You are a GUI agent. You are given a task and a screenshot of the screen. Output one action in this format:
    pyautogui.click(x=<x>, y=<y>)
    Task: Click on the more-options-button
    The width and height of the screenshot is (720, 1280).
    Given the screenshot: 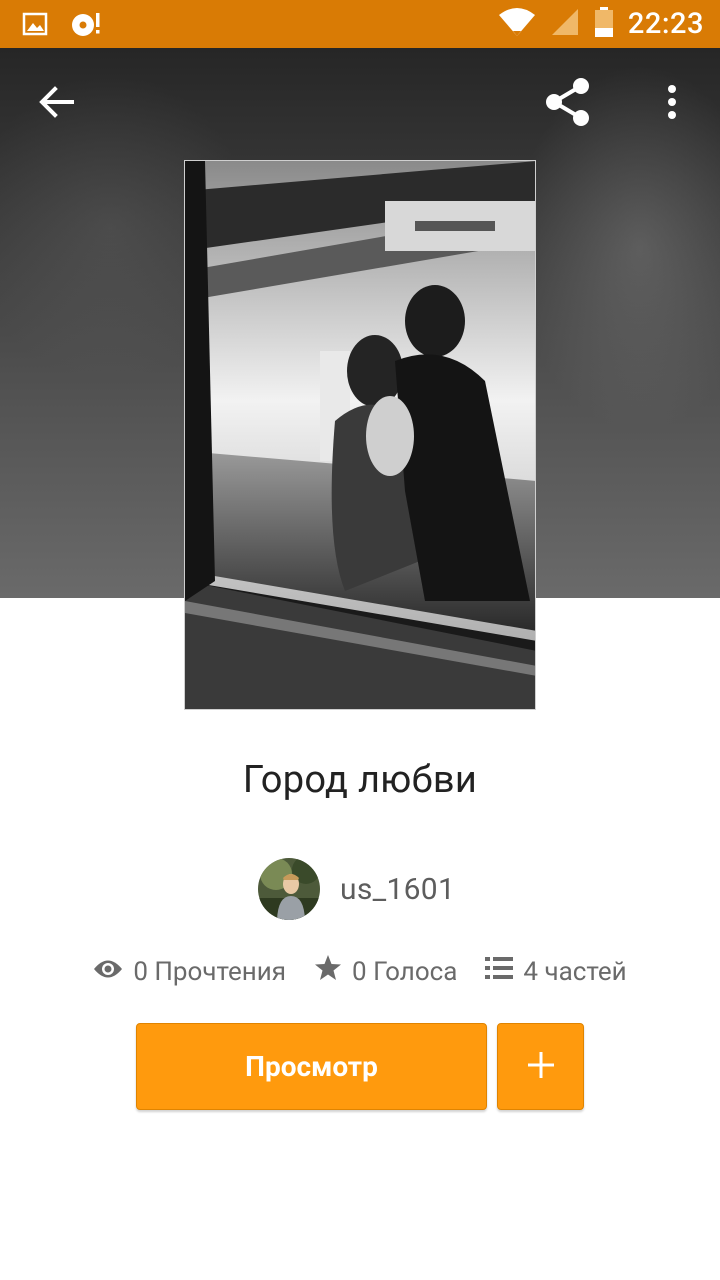 What is the action you would take?
    pyautogui.click(x=672, y=104)
    